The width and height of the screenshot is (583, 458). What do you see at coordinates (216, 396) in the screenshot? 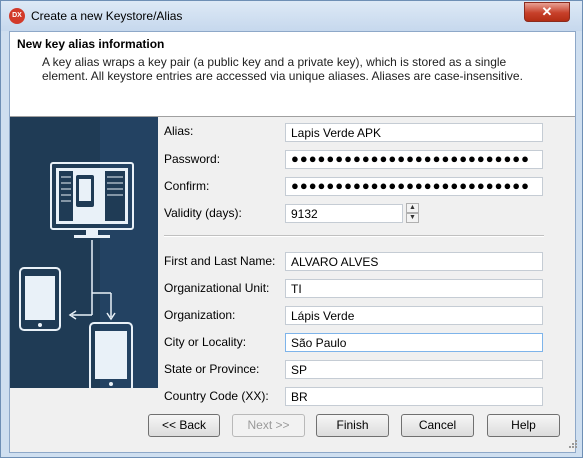
I see `country-code-label: Country Code (XX):` at bounding box center [216, 396].